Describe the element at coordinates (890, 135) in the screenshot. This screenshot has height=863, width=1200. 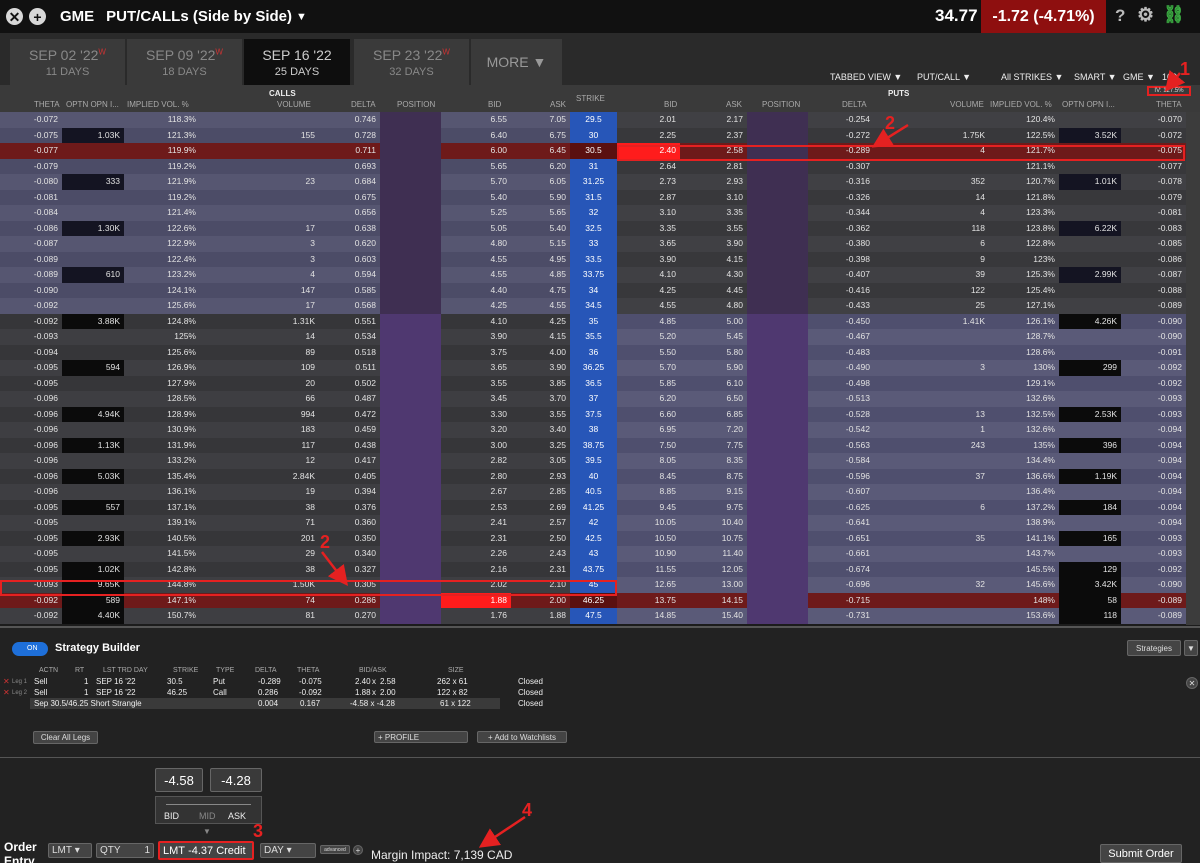
I see `arrow-2-puts` at that location.